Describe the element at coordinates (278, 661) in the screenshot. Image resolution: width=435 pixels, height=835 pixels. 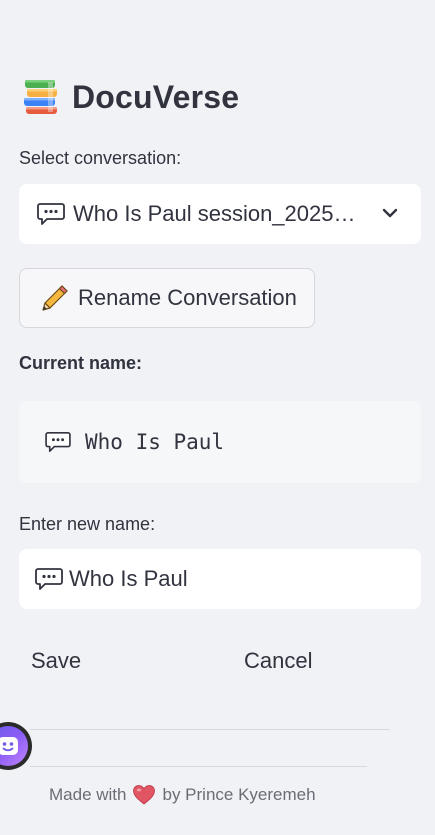
I see `cancel-button: Cancel` at that location.